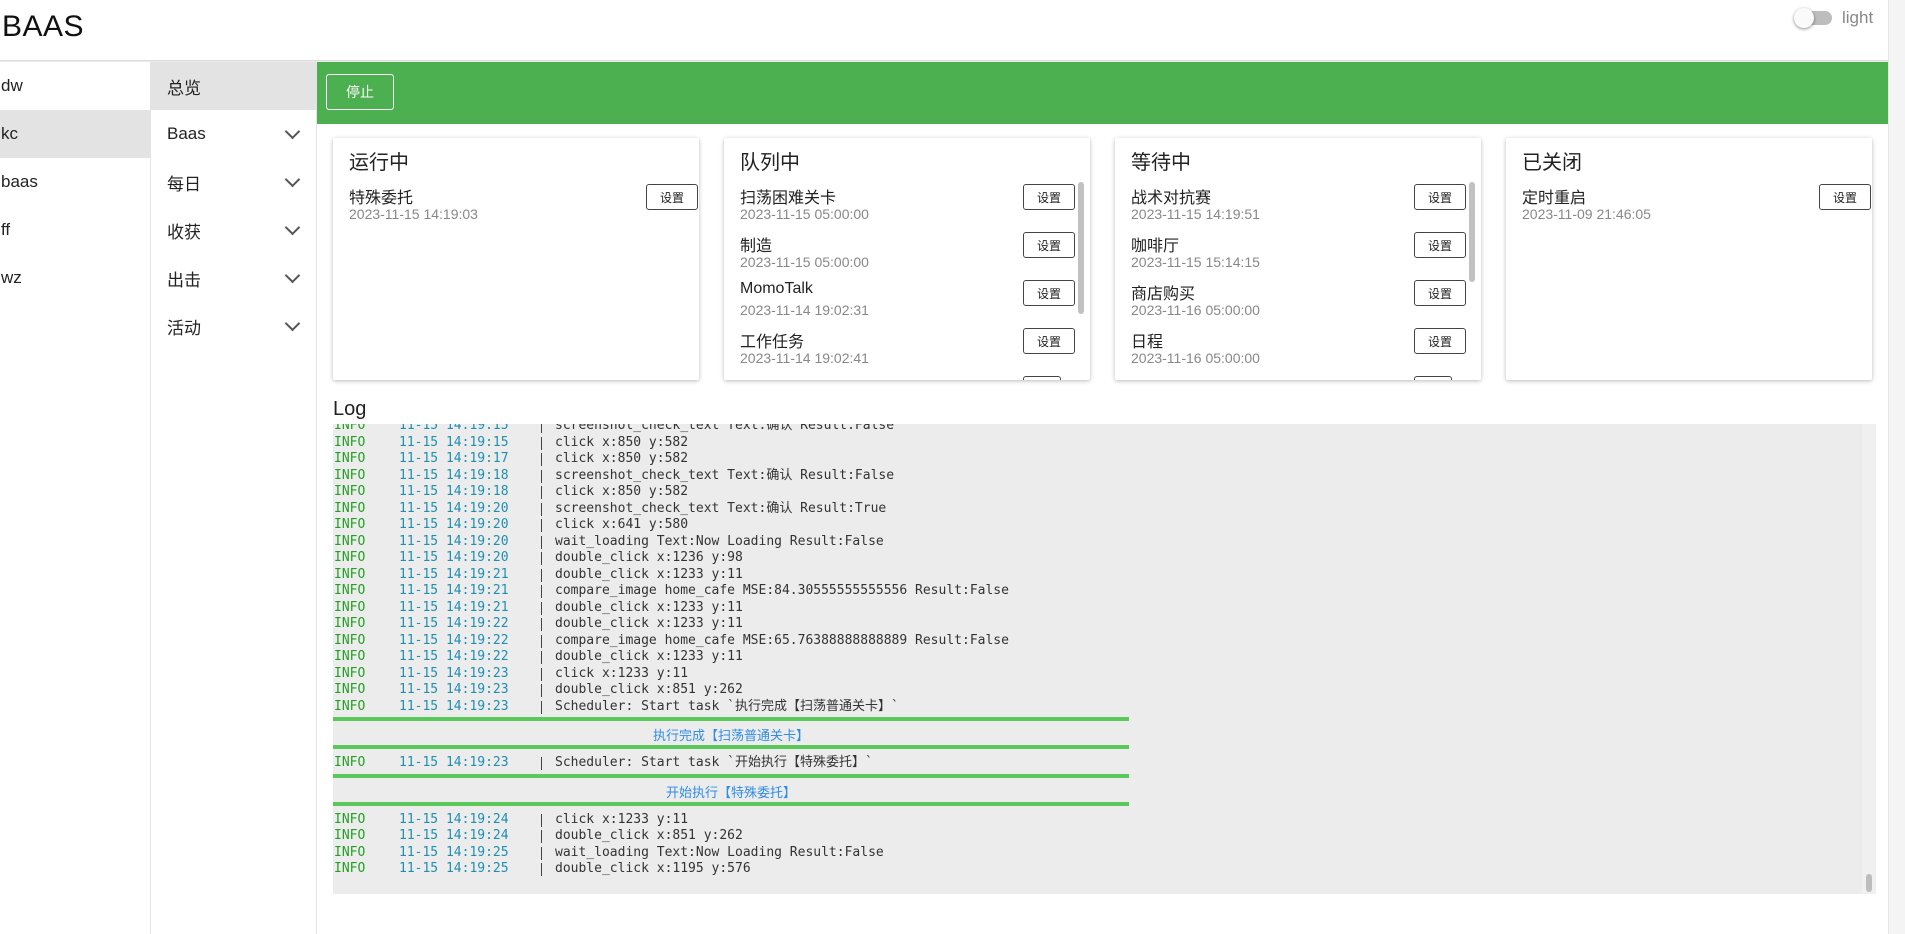 This screenshot has height=934, width=1905. I want to click on menu-item-baas: Baas, so click(233, 134).